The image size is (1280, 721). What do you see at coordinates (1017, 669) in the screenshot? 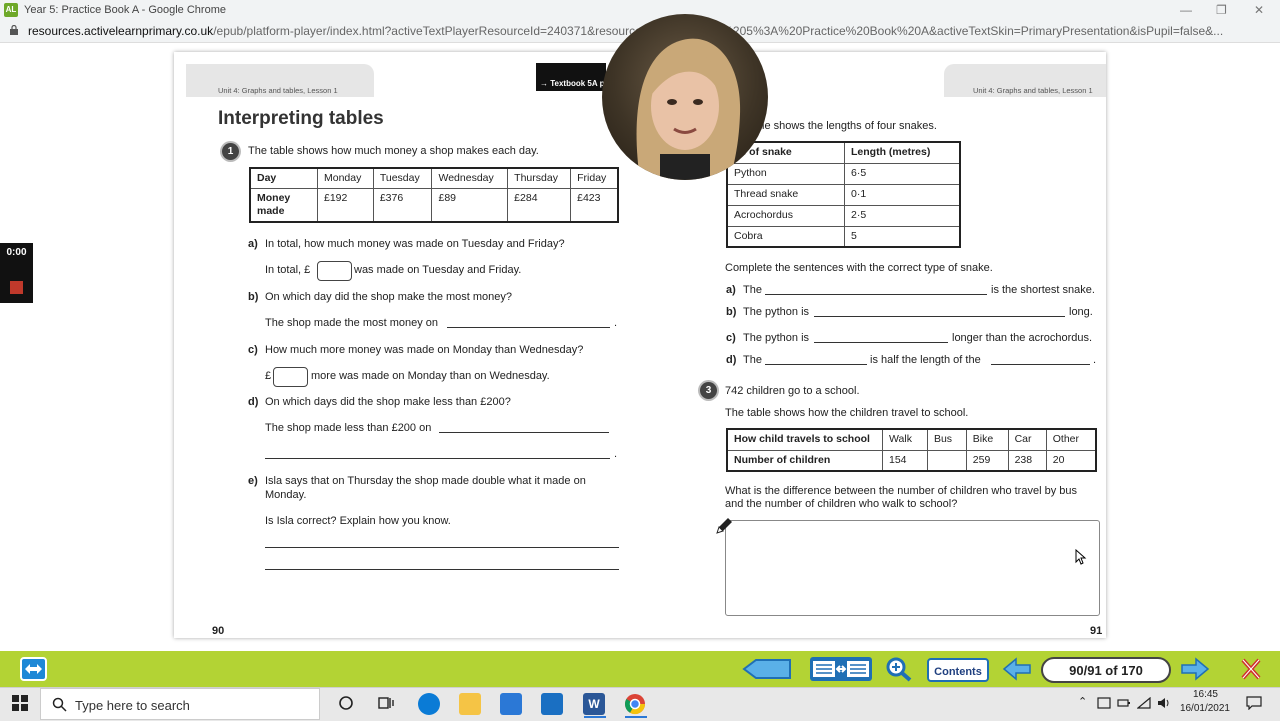
I see `previous-page-icon` at bounding box center [1017, 669].